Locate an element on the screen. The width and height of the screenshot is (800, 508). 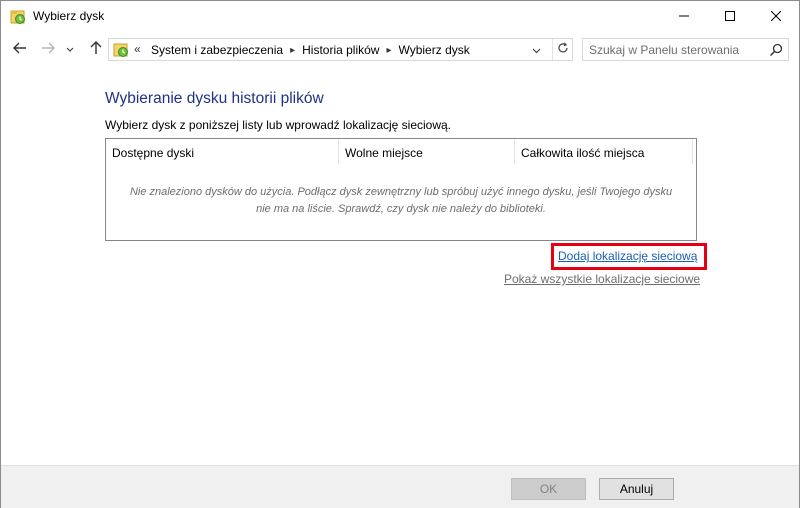
ok-button: OK is located at coordinates (548, 489).